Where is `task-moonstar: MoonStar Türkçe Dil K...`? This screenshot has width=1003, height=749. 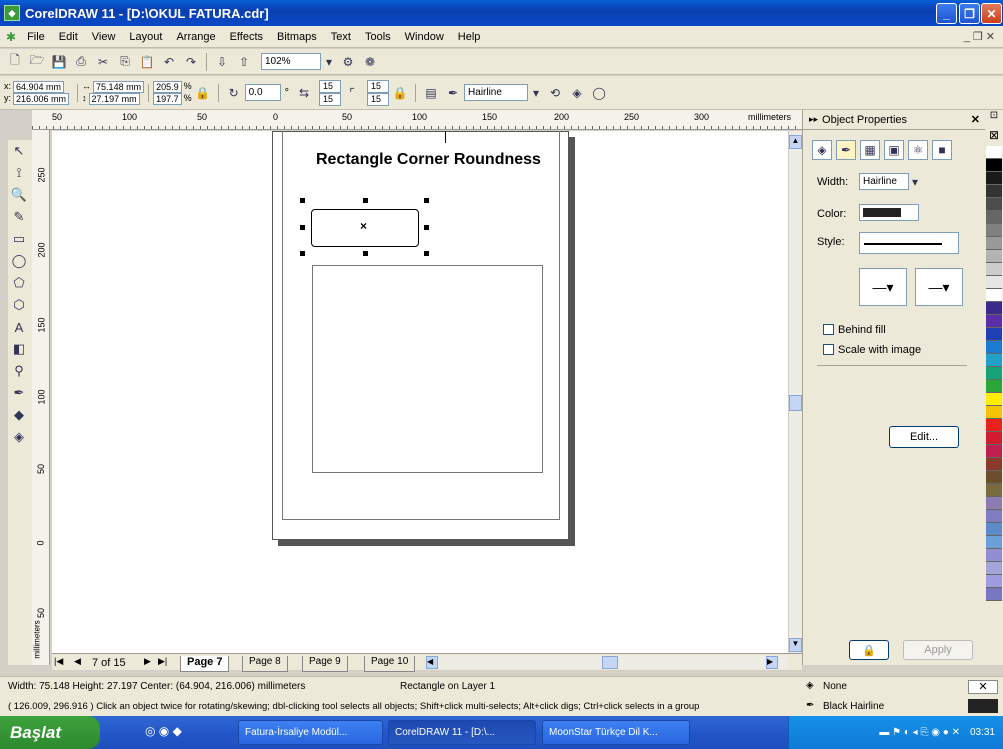
task-moonstar: MoonStar Türkçe Dil K... is located at coordinates (616, 732).